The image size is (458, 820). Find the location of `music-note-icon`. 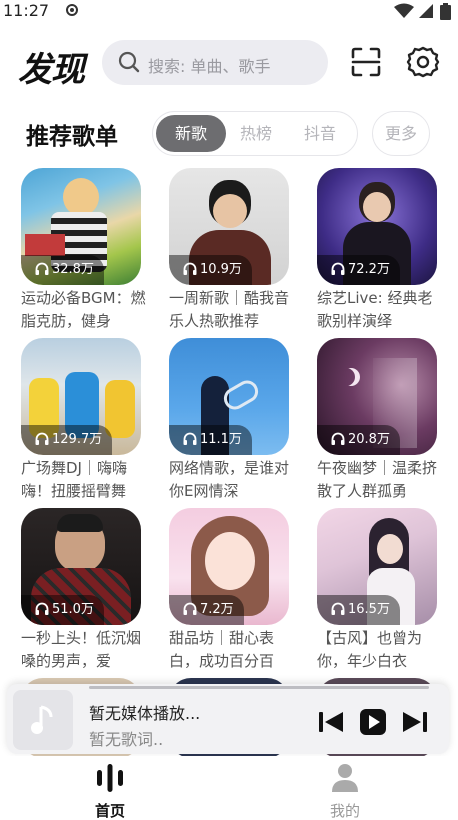

music-note-icon is located at coordinates (42, 719).